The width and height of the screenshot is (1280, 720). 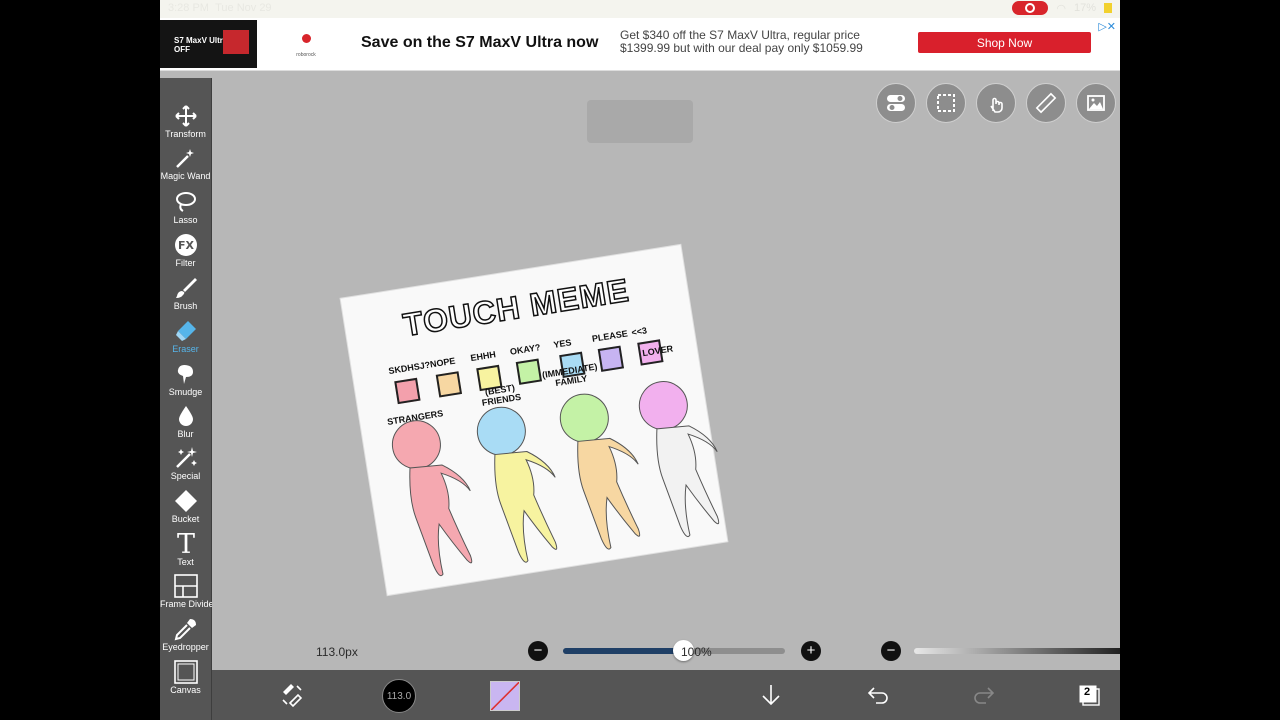 I want to click on tool-text: T Text, so click(x=185, y=548).